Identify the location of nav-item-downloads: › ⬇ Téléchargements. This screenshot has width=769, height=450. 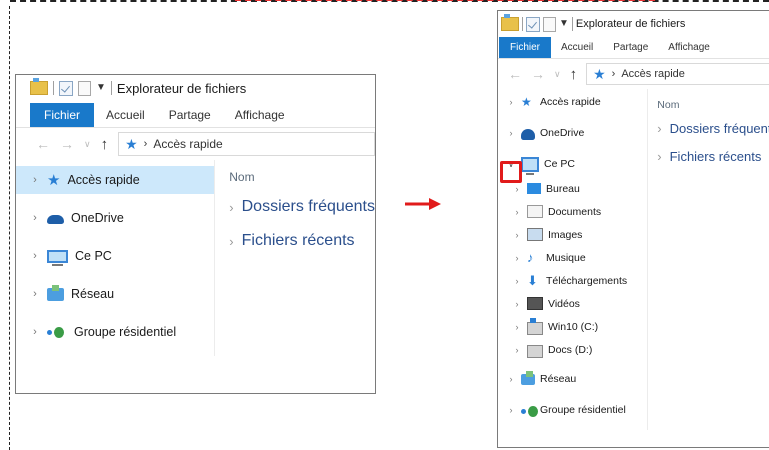
(572, 280).